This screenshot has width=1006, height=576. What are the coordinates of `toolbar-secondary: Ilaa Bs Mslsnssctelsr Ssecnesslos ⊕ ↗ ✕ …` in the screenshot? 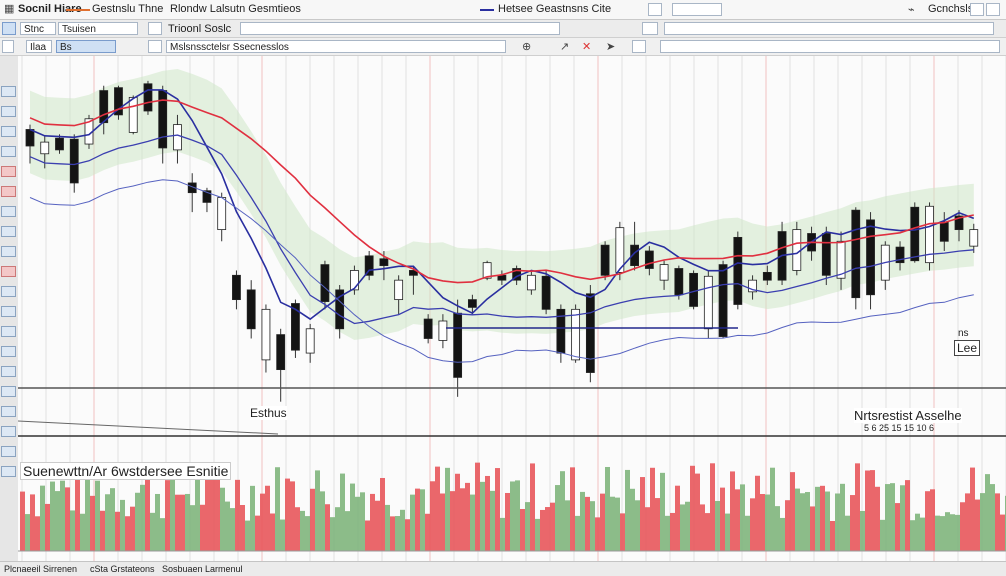 It's located at (503, 47).